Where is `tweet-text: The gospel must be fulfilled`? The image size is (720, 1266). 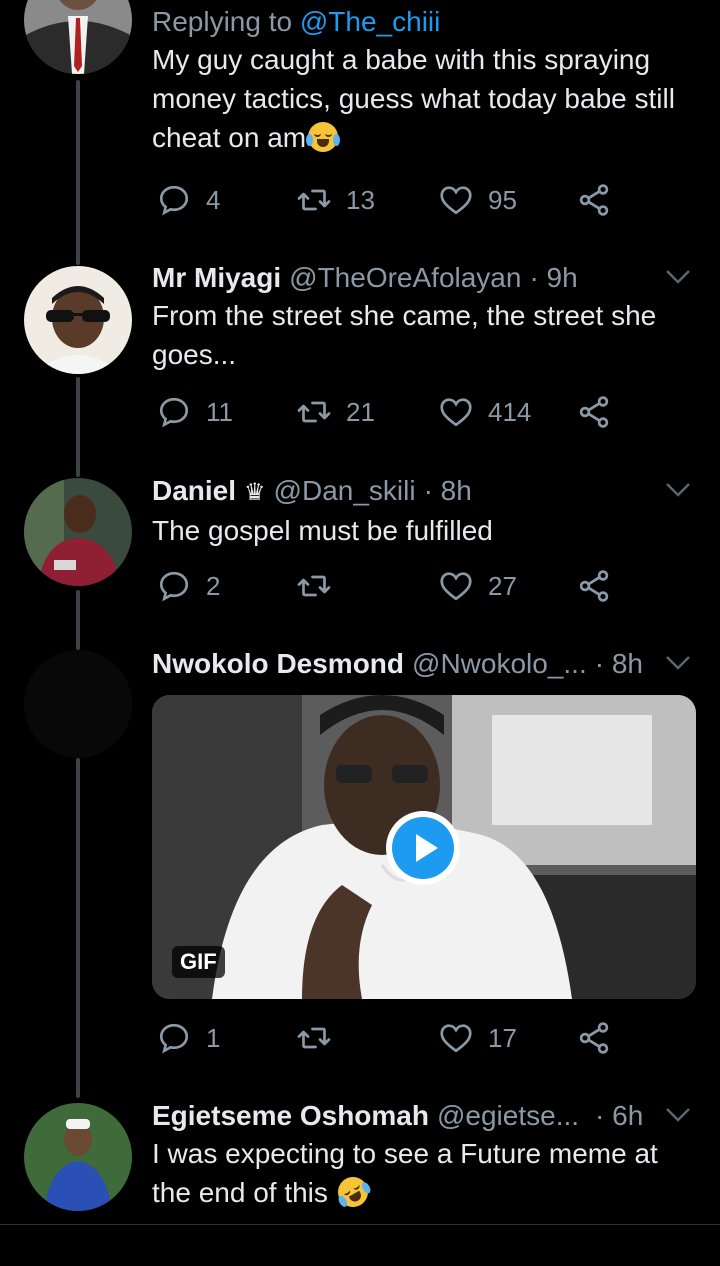 tweet-text: The gospel must be fulfilled is located at coordinates (322, 530).